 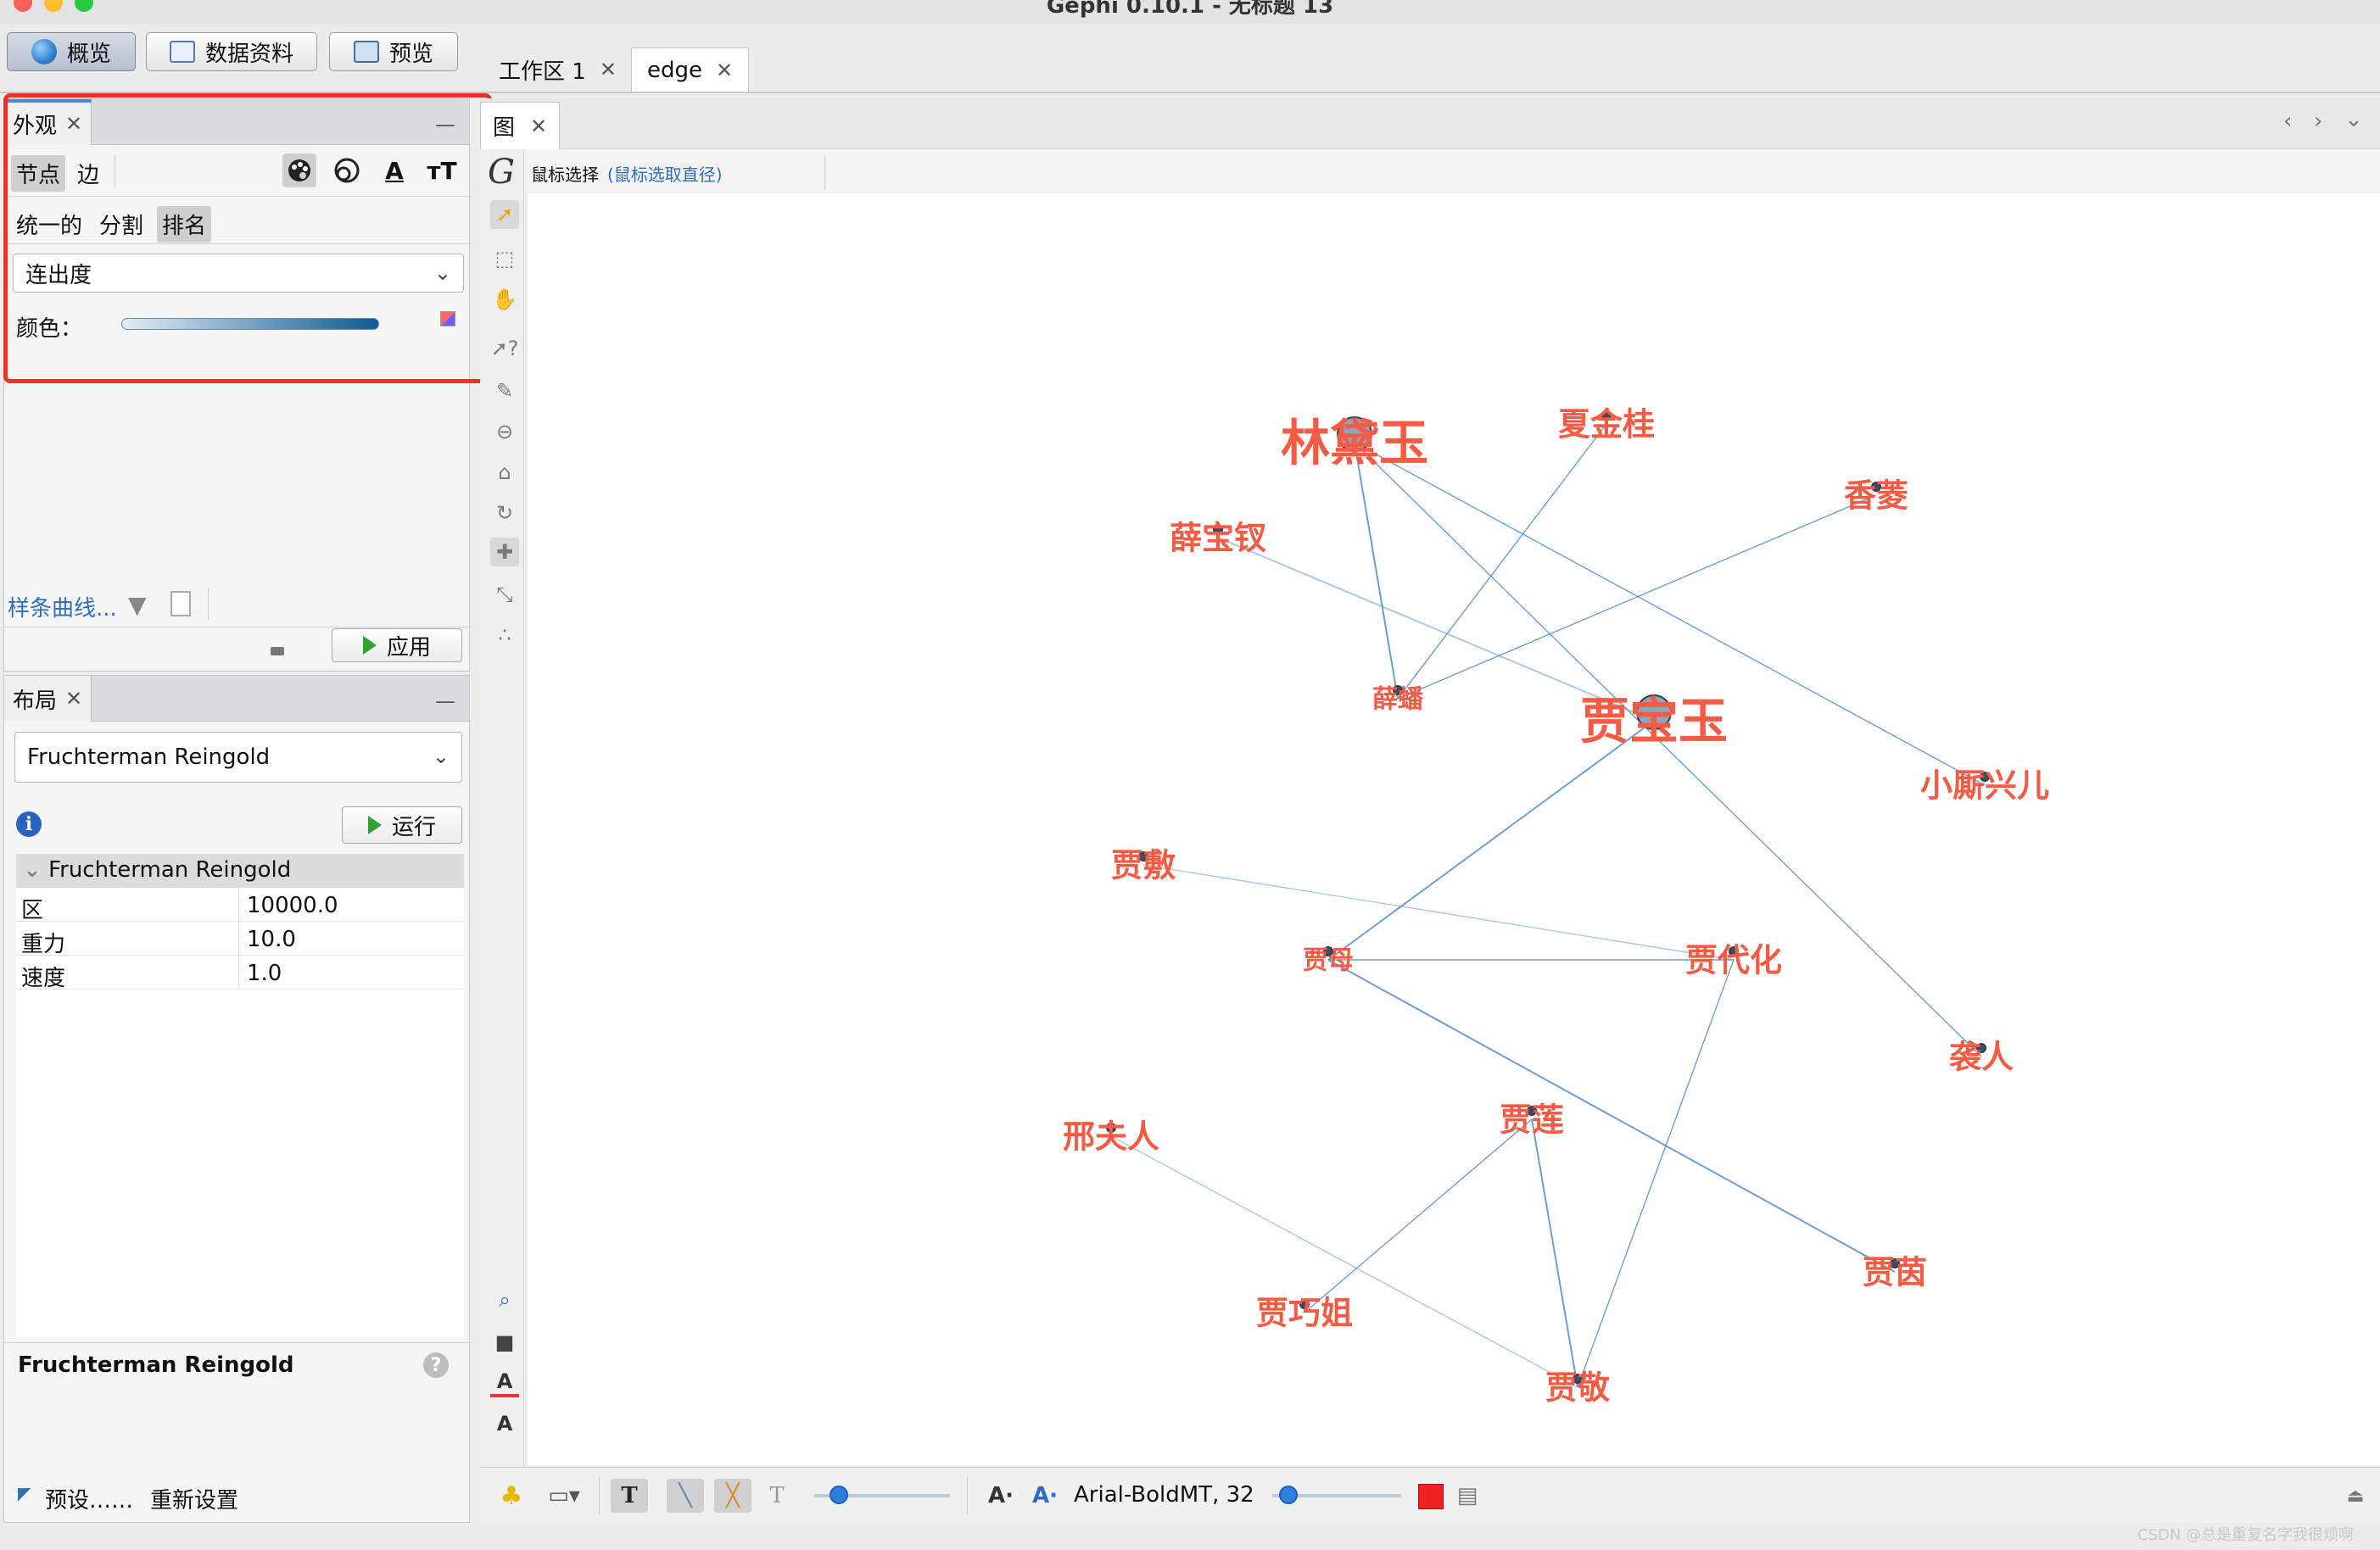 I want to click on tab-workspace-edge: edge ✕, so click(x=690, y=69).